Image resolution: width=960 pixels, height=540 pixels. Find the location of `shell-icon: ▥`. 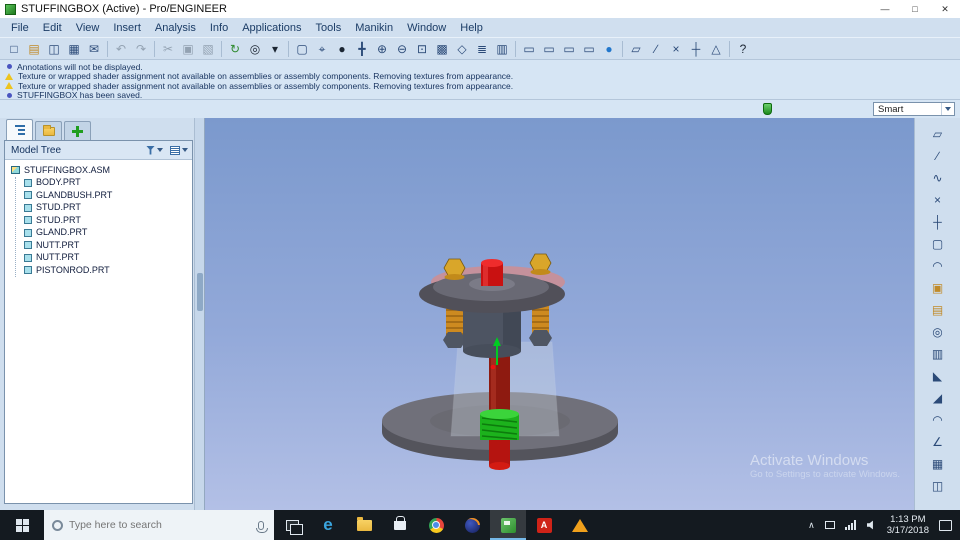

shell-icon: ▥ is located at coordinates (938, 353).